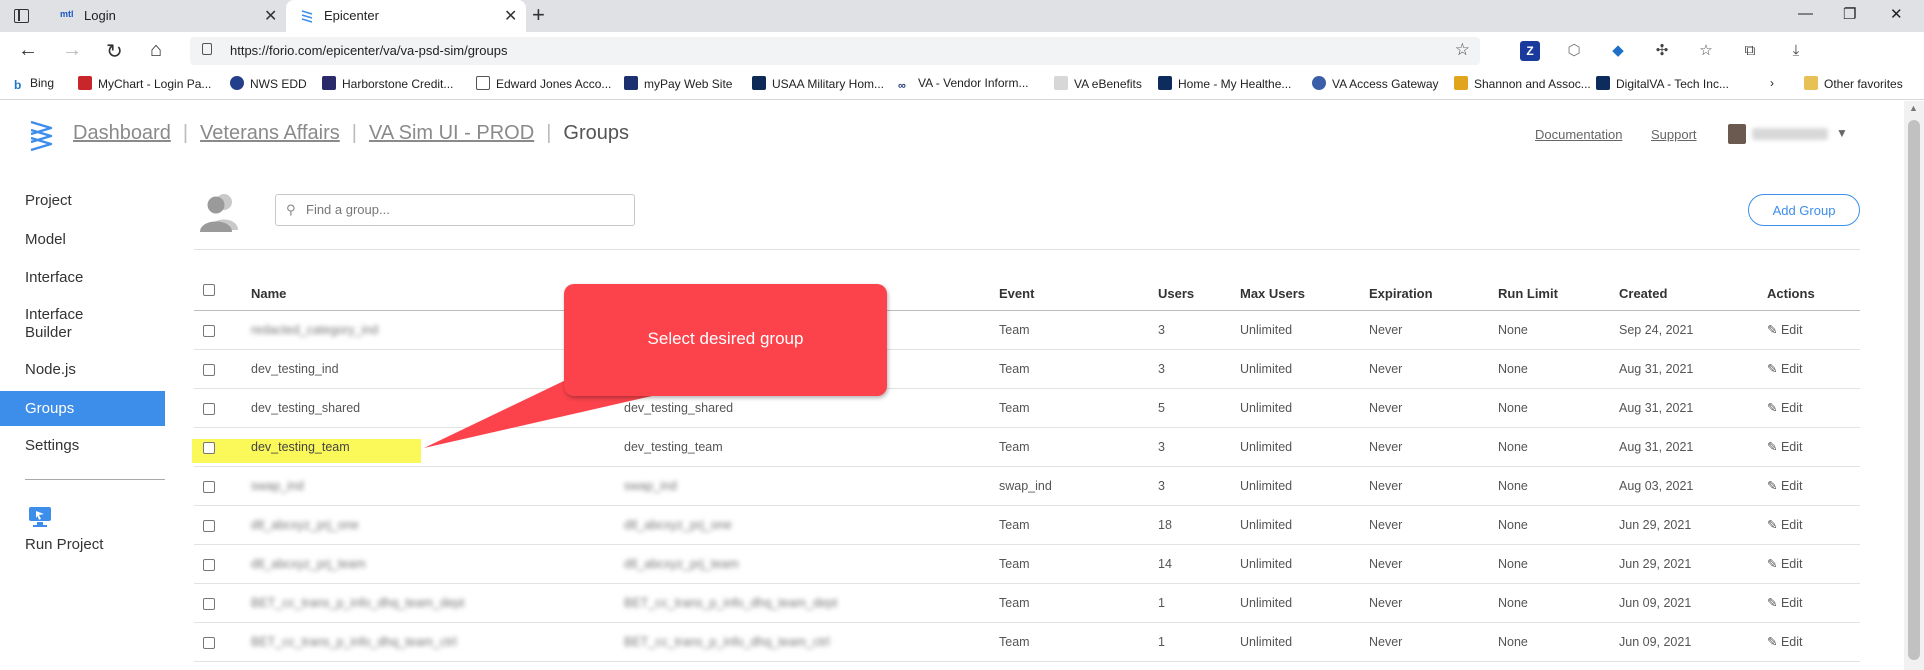 The height and width of the screenshot is (670, 1924). I want to click on collections-icon: ⧉, so click(1750, 51).